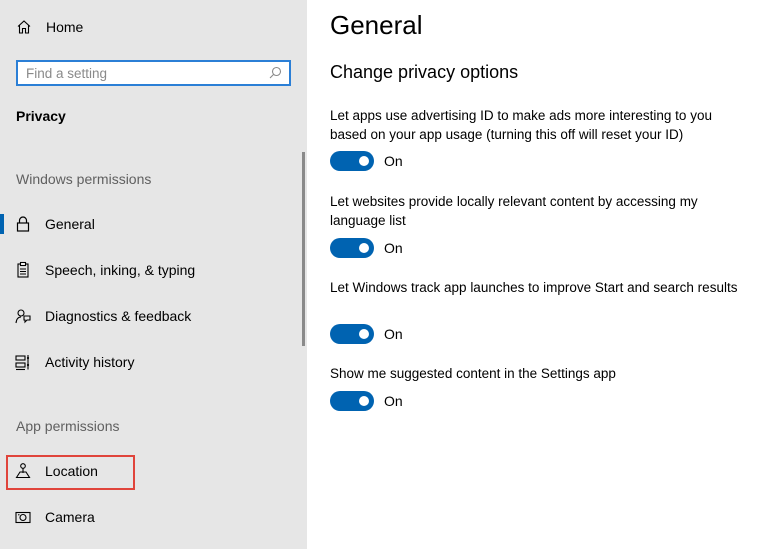 The width and height of the screenshot is (768, 549). What do you see at coordinates (23, 270) in the screenshot?
I see `clipboard-icon` at bounding box center [23, 270].